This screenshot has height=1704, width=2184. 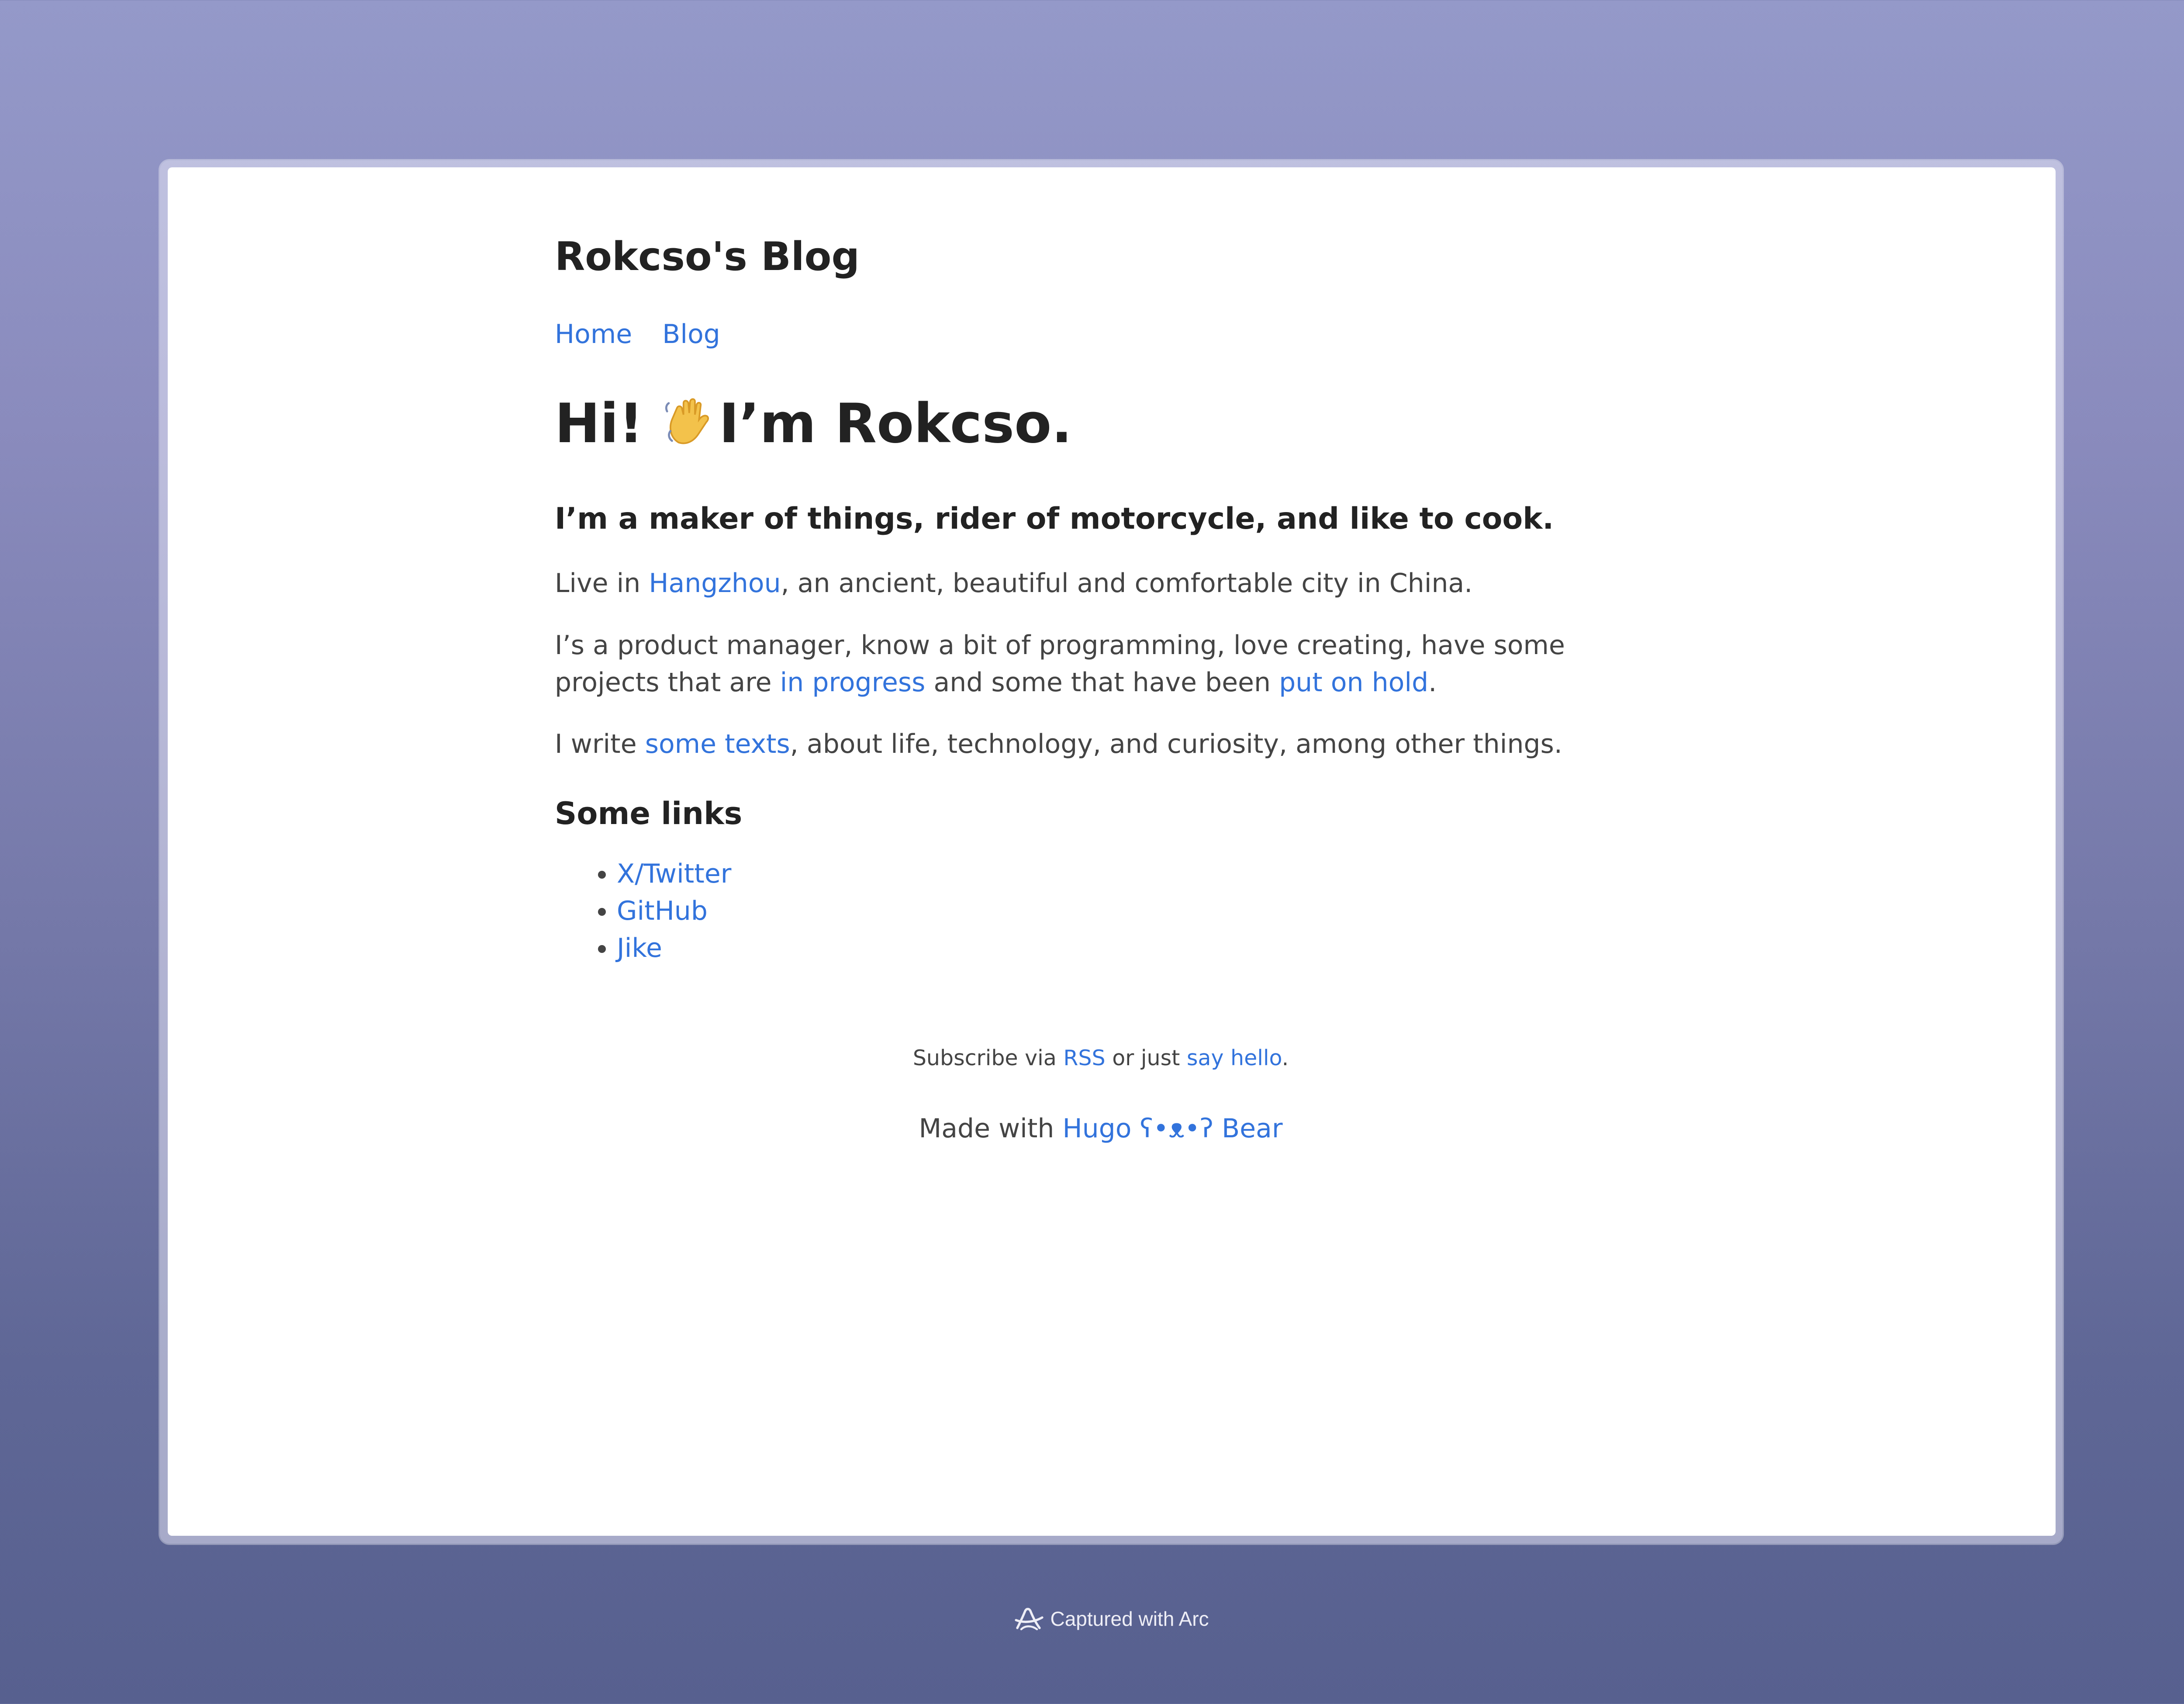 I want to click on hero-name: I’m Rokcso., so click(x=895, y=423).